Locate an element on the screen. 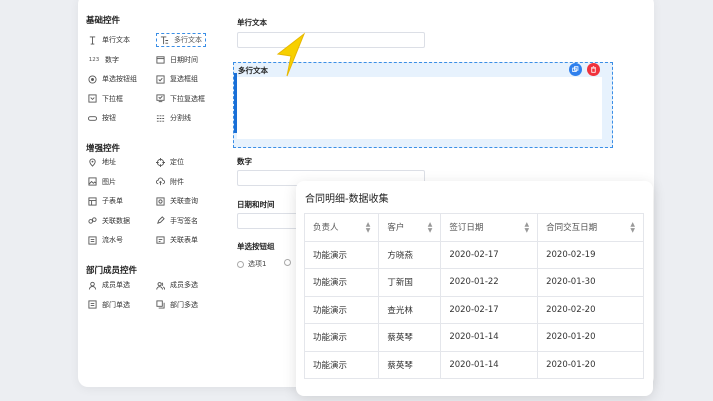 The image size is (713, 401). palette-item-label: 图片 is located at coordinates (109, 181).